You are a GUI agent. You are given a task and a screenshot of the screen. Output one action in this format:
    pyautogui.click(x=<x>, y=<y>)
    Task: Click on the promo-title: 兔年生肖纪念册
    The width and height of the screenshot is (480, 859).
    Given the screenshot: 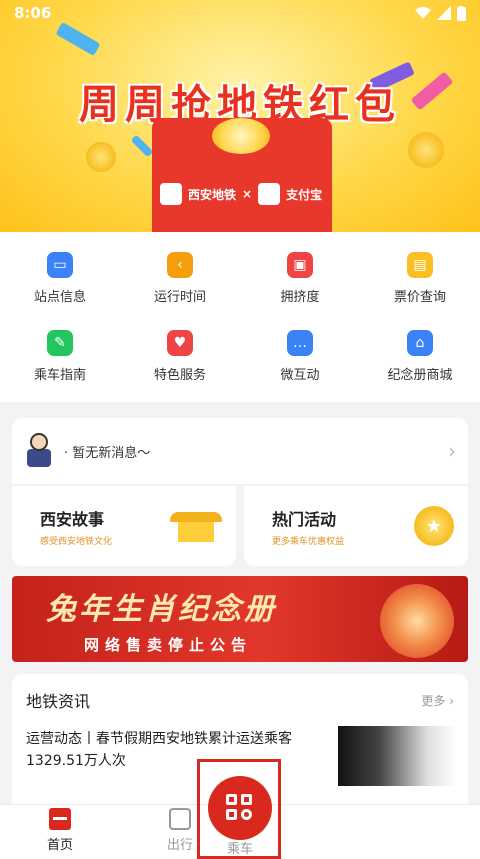 What is the action you would take?
    pyautogui.click(x=161, y=609)
    